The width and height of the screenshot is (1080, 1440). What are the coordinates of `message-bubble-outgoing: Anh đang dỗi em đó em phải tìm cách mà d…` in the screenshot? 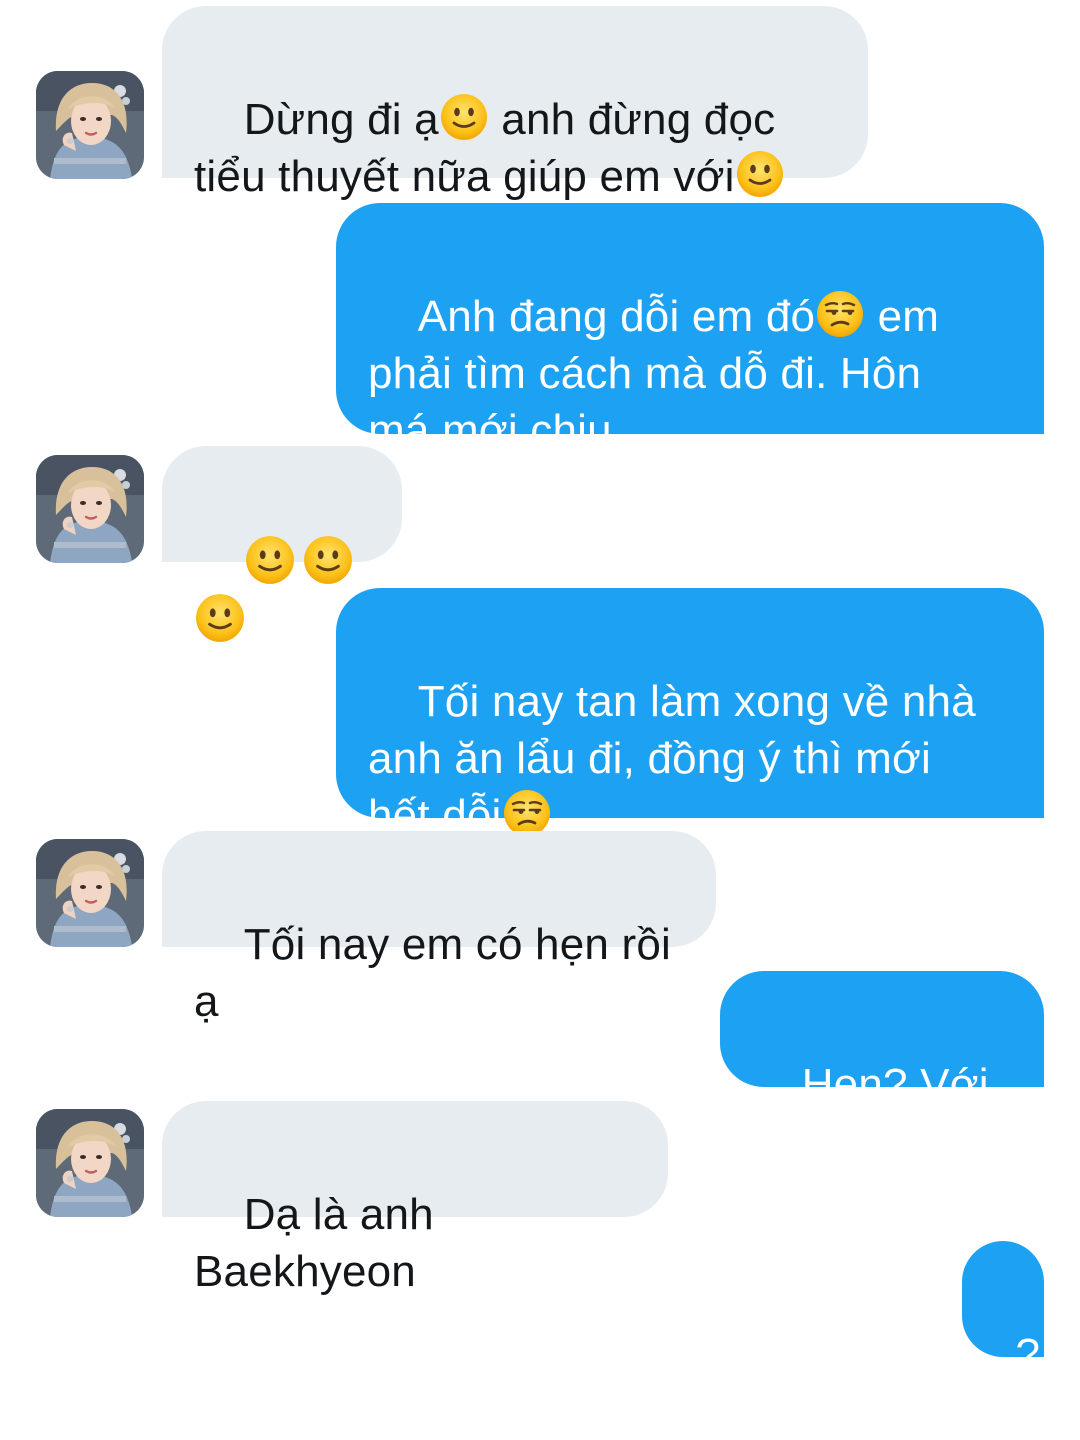 It's located at (690, 329).